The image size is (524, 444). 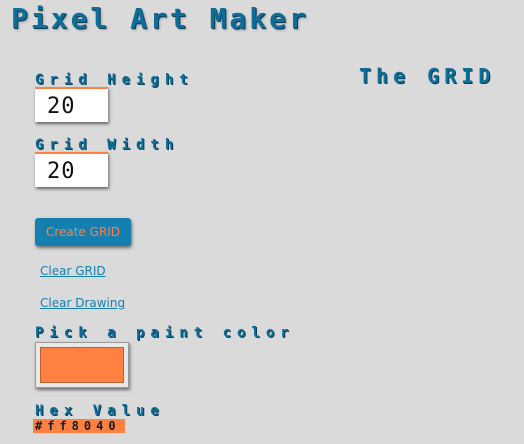 I want to click on pick-color-label: Pick a paint color, so click(x=165, y=333).